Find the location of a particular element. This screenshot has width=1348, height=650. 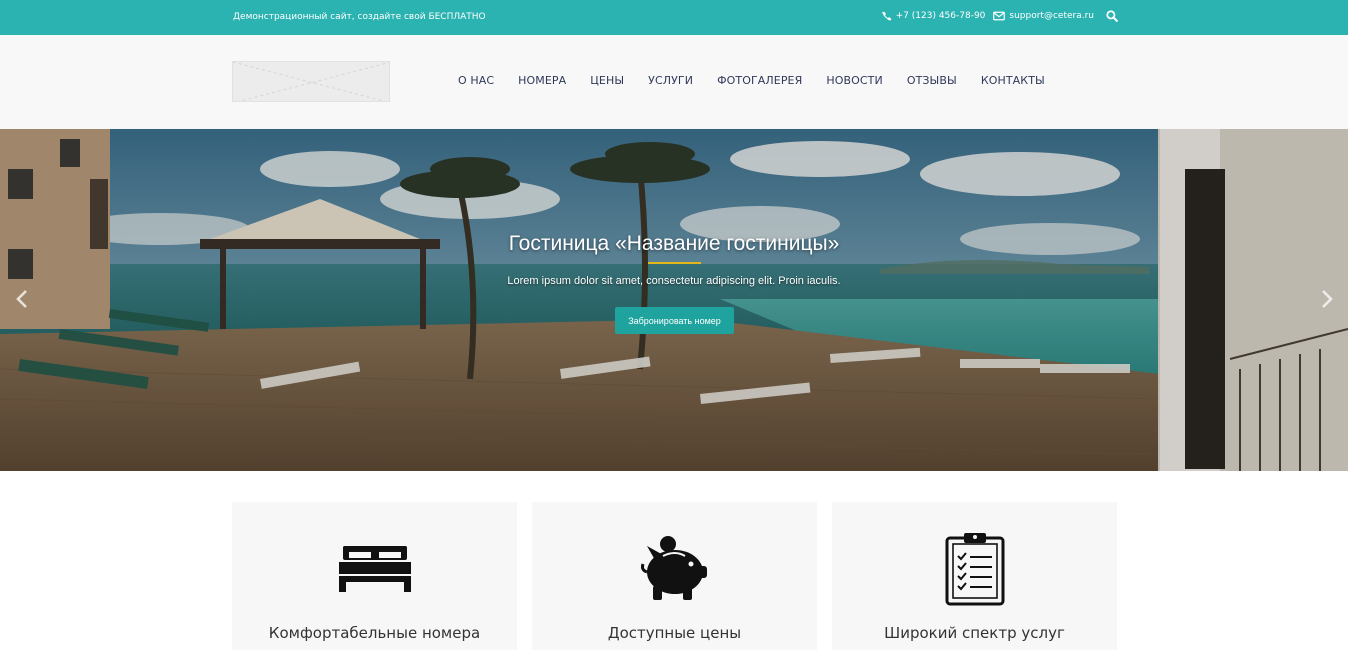

feature-label: Широкий спектр услуг is located at coordinates (974, 633).